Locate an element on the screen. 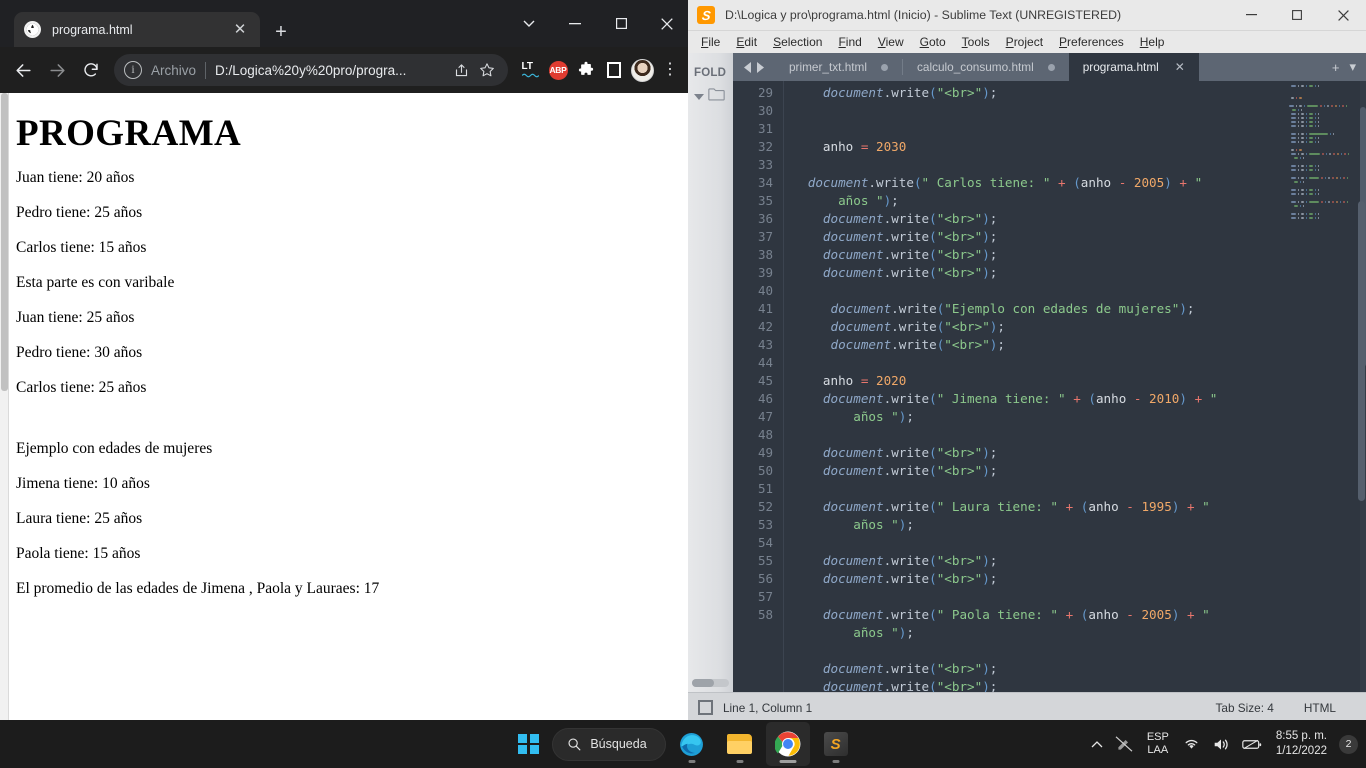 The image size is (1366, 768). wifi-icon is located at coordinates (1191, 744).